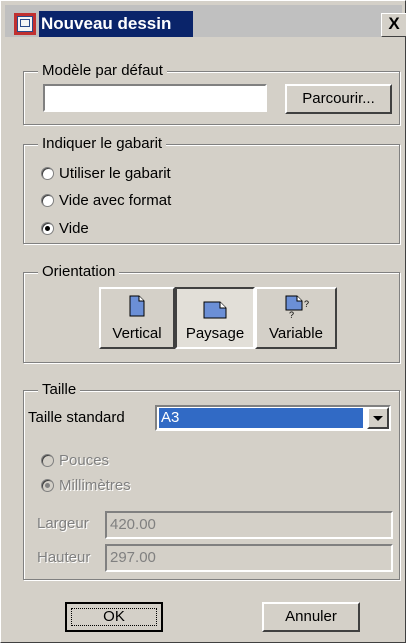 The height and width of the screenshot is (643, 406). What do you see at coordinates (102, 71) in the screenshot?
I see `default-template-legend: Modèle par défaut` at bounding box center [102, 71].